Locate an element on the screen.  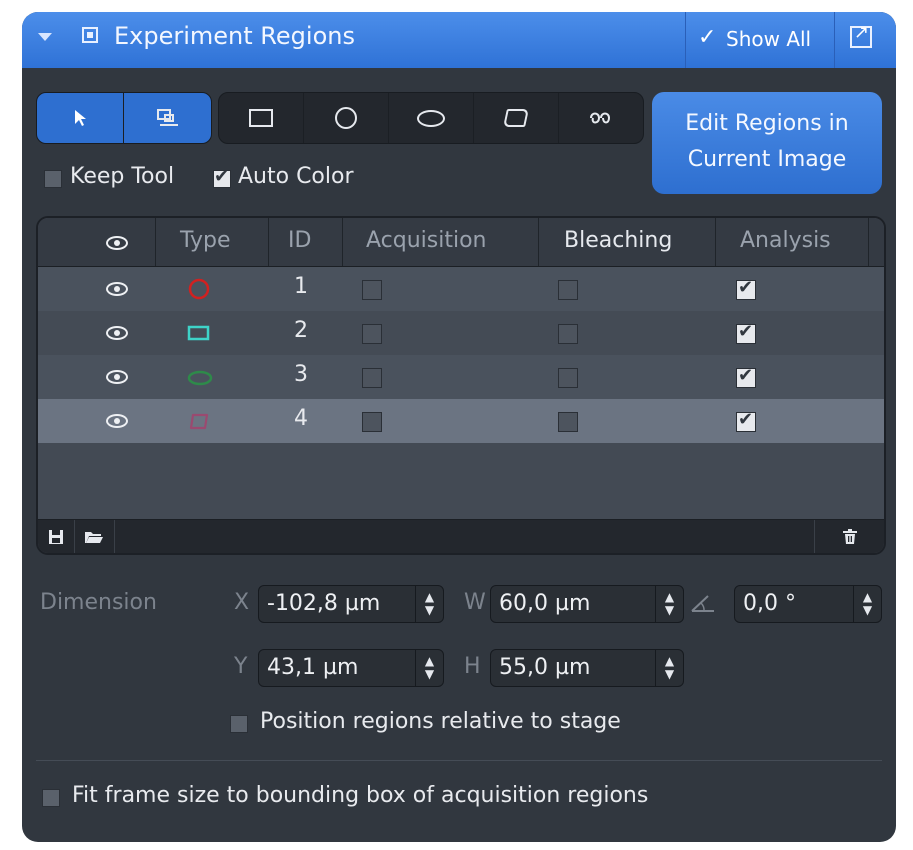
save-icon is located at coordinates (56, 537).